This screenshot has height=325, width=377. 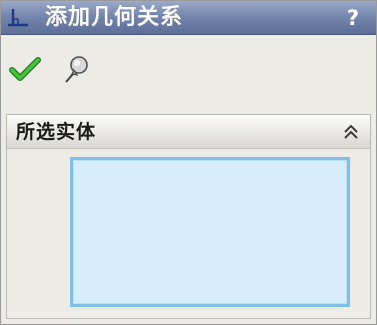 What do you see at coordinates (188, 18) in the screenshot?
I see `title-bar: 添加几何关系 ?` at bounding box center [188, 18].